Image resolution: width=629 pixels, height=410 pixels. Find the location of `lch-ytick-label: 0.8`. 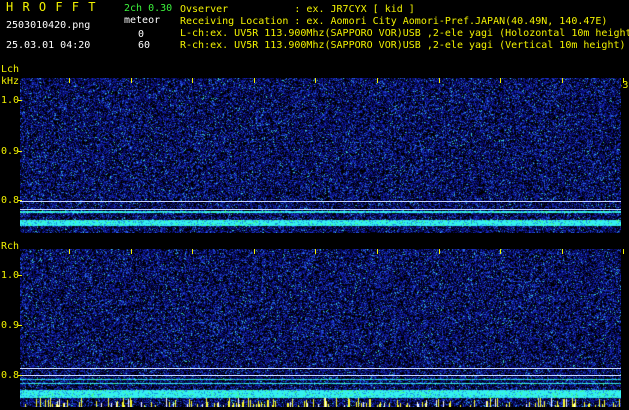

lch-ytick-label: 0.8 is located at coordinates (10, 200).